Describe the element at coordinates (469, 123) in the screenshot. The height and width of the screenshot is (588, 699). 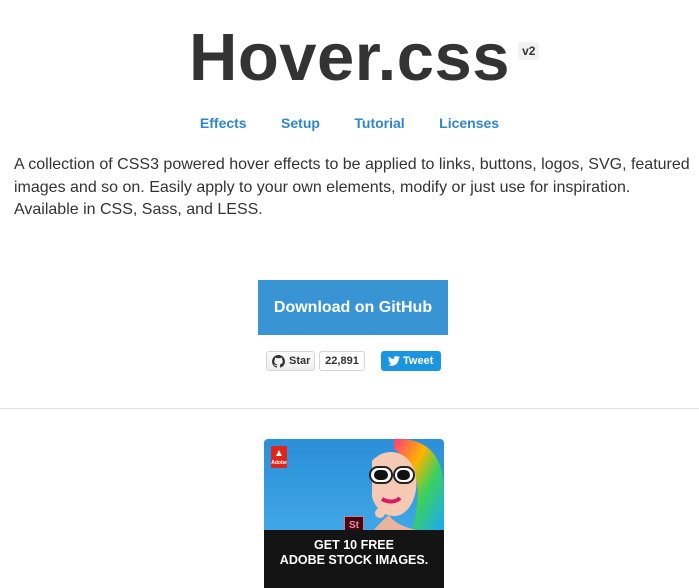
I see `nav-link-licenses: Licenses` at that location.